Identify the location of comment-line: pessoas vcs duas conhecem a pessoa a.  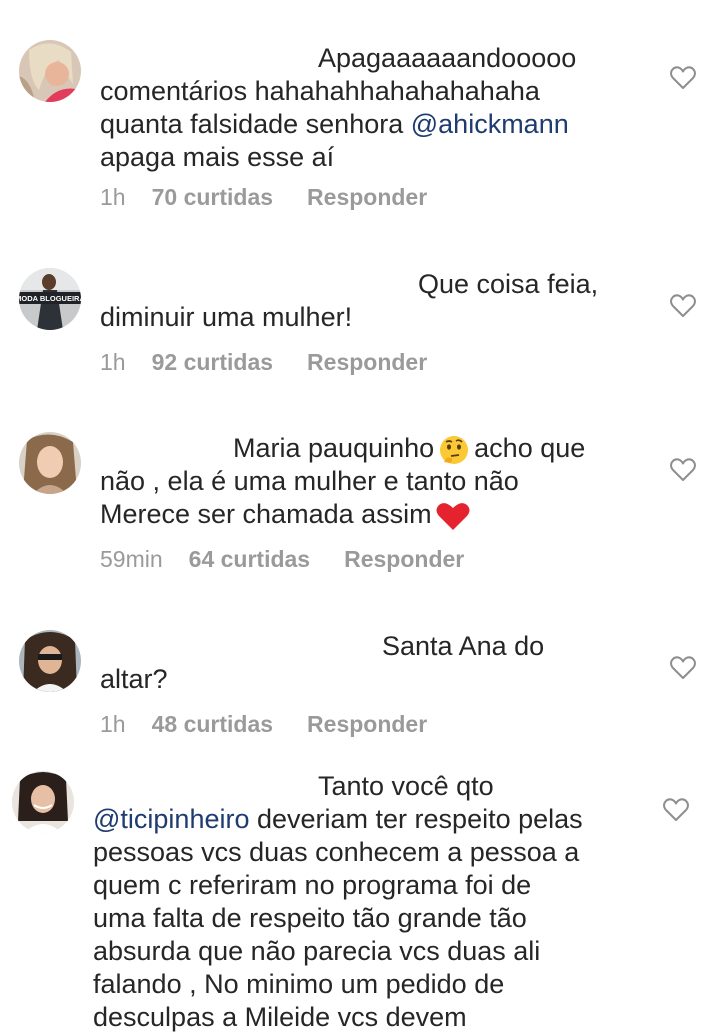
(336, 852).